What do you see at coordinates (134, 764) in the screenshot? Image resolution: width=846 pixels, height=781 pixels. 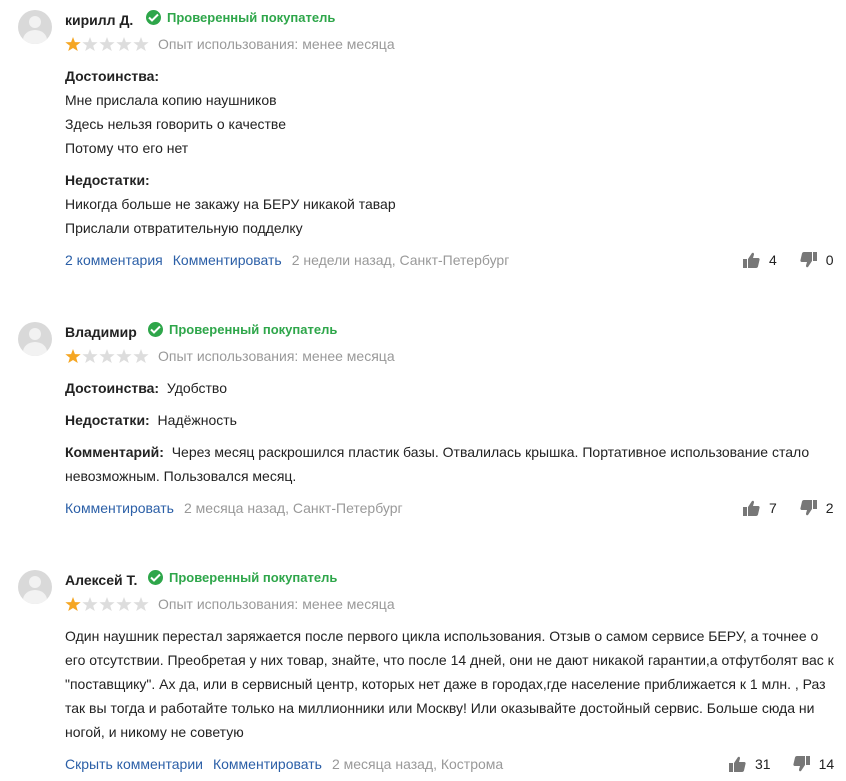 I see `hide-comments-link: Скрыть комментарии` at bounding box center [134, 764].